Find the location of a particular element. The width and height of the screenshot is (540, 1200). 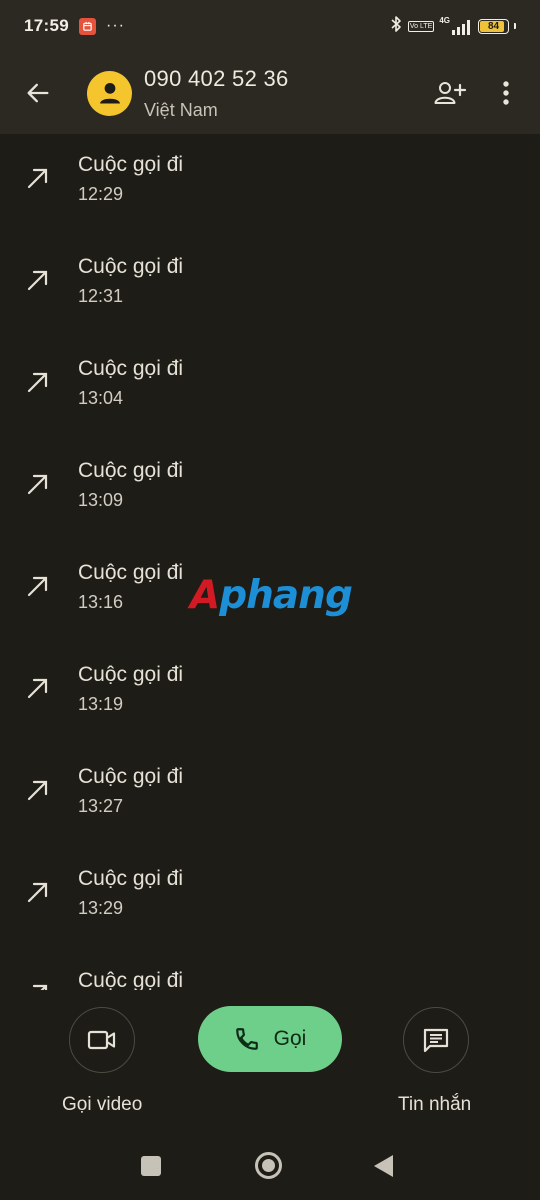

add-contact-button is located at coordinates (450, 93).